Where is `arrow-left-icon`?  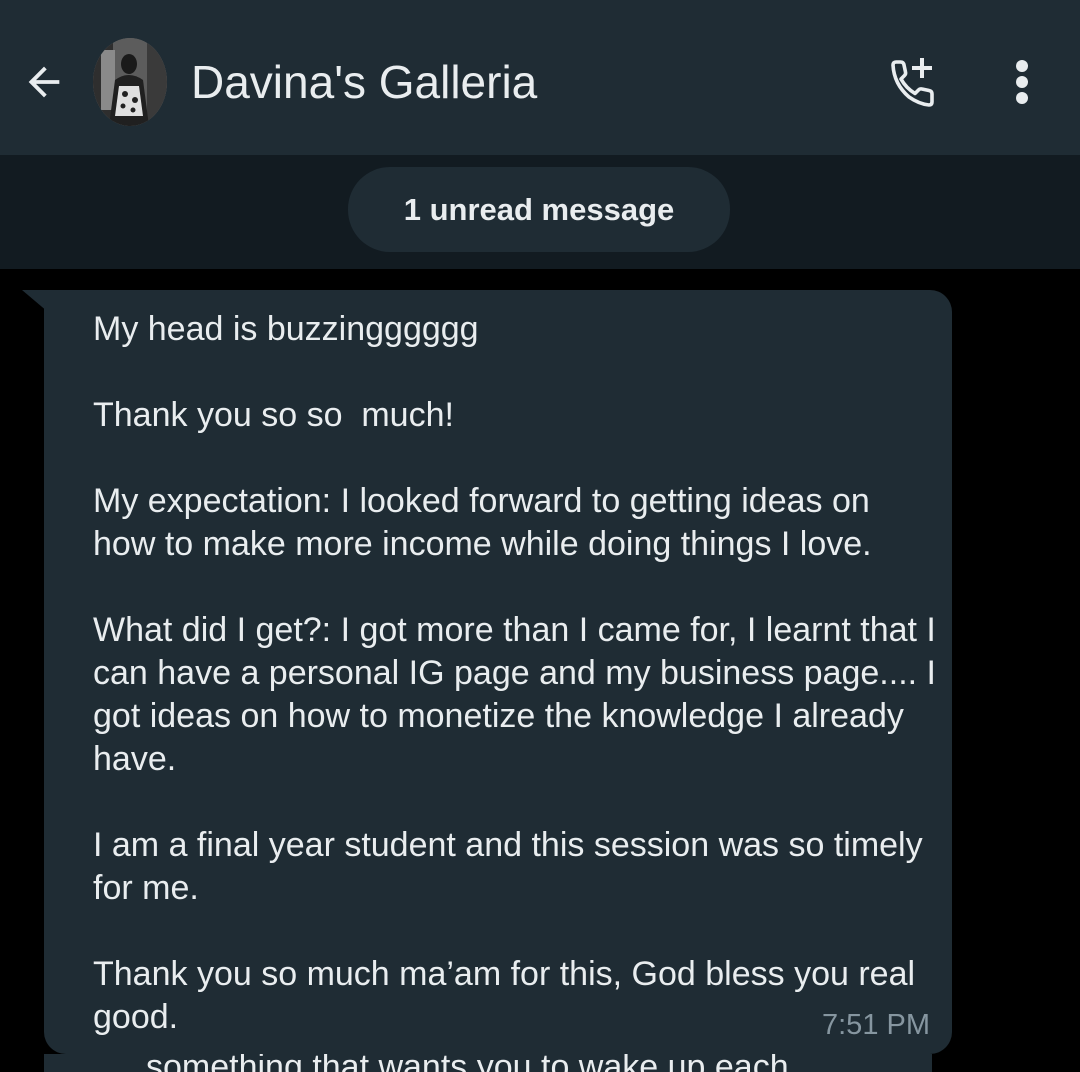 arrow-left-icon is located at coordinates (44, 82).